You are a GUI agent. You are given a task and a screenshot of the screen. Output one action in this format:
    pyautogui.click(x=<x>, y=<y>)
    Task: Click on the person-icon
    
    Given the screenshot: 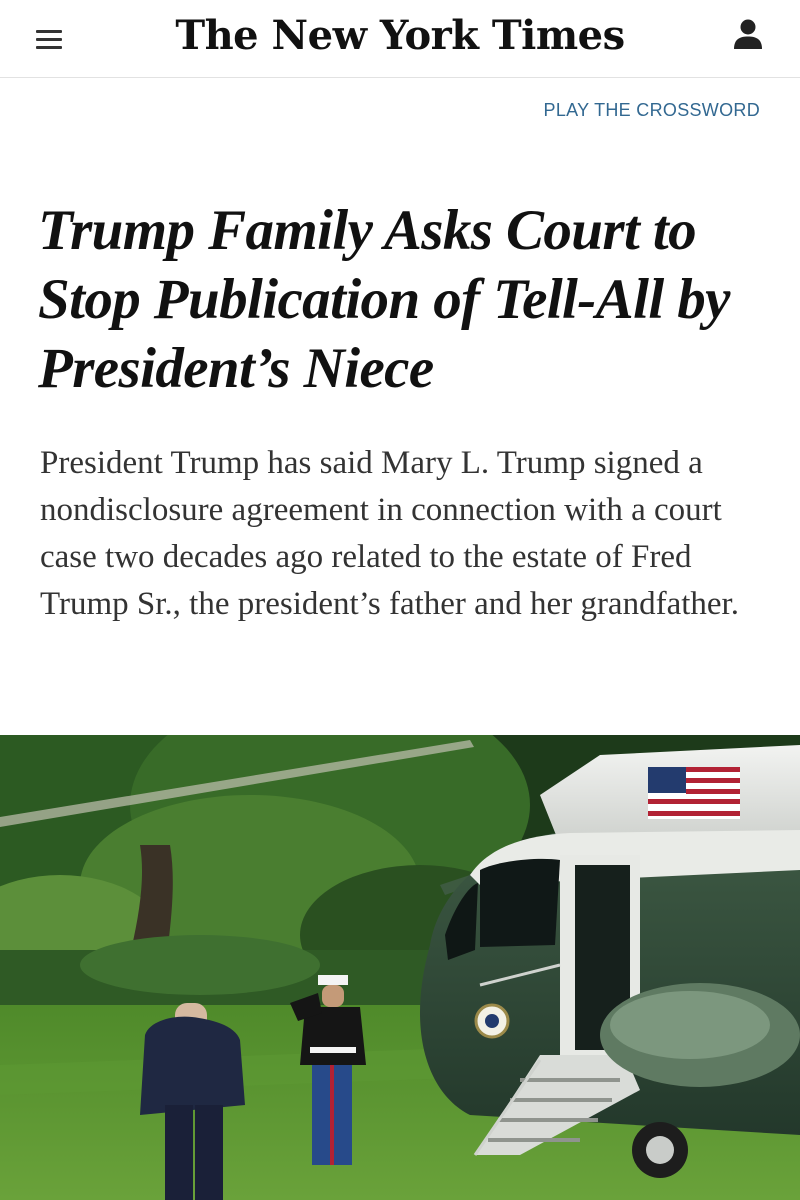 What is the action you would take?
    pyautogui.click(x=748, y=34)
    